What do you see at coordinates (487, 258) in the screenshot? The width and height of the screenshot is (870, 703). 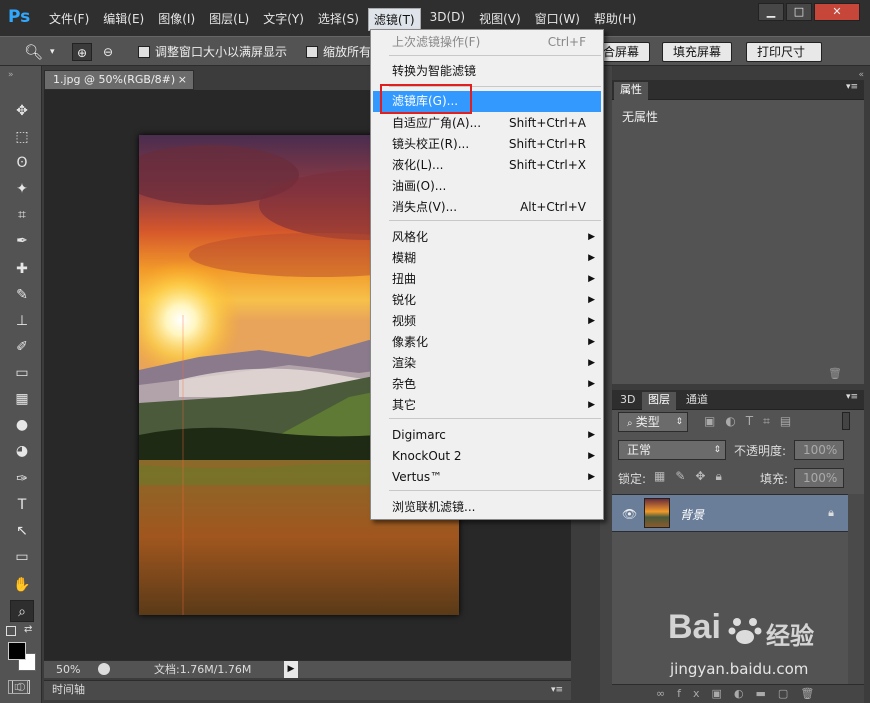 I see `filter-menu-item-9: 模糊 ▶` at bounding box center [487, 258].